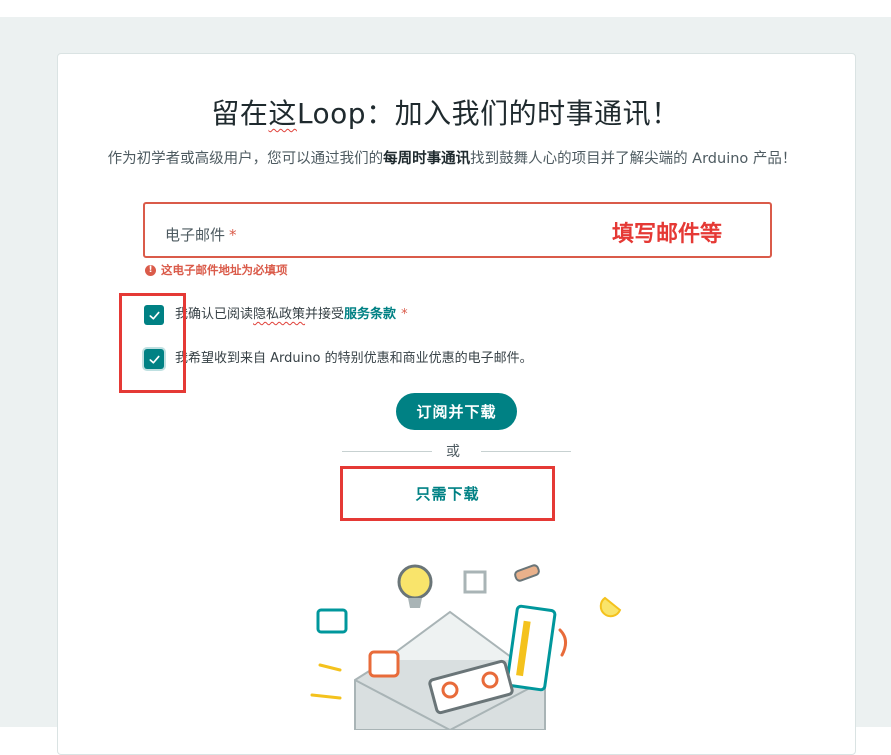 The width and height of the screenshot is (891, 755). I want to click on terms-checkbox-label: 我确认已阅读隐私政策并接受服务条款 *, so click(291, 314).